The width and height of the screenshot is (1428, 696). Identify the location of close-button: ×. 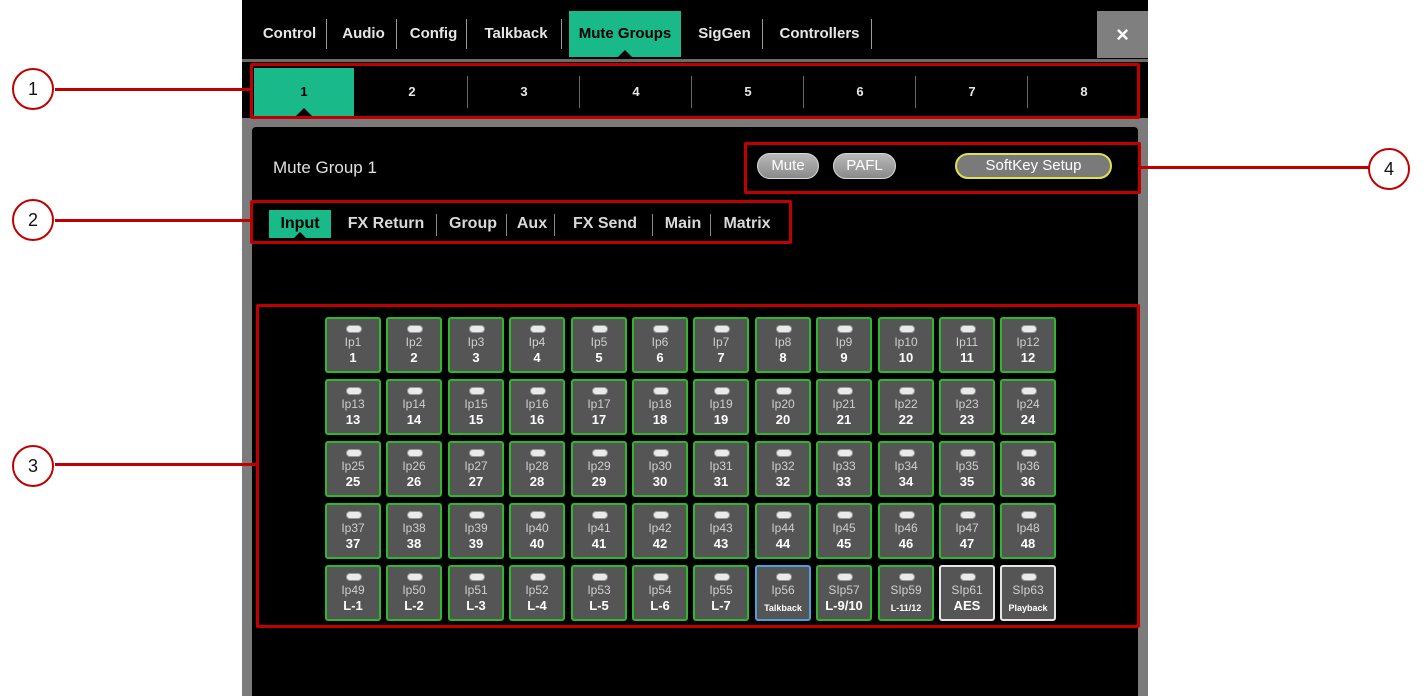
(1122, 34).